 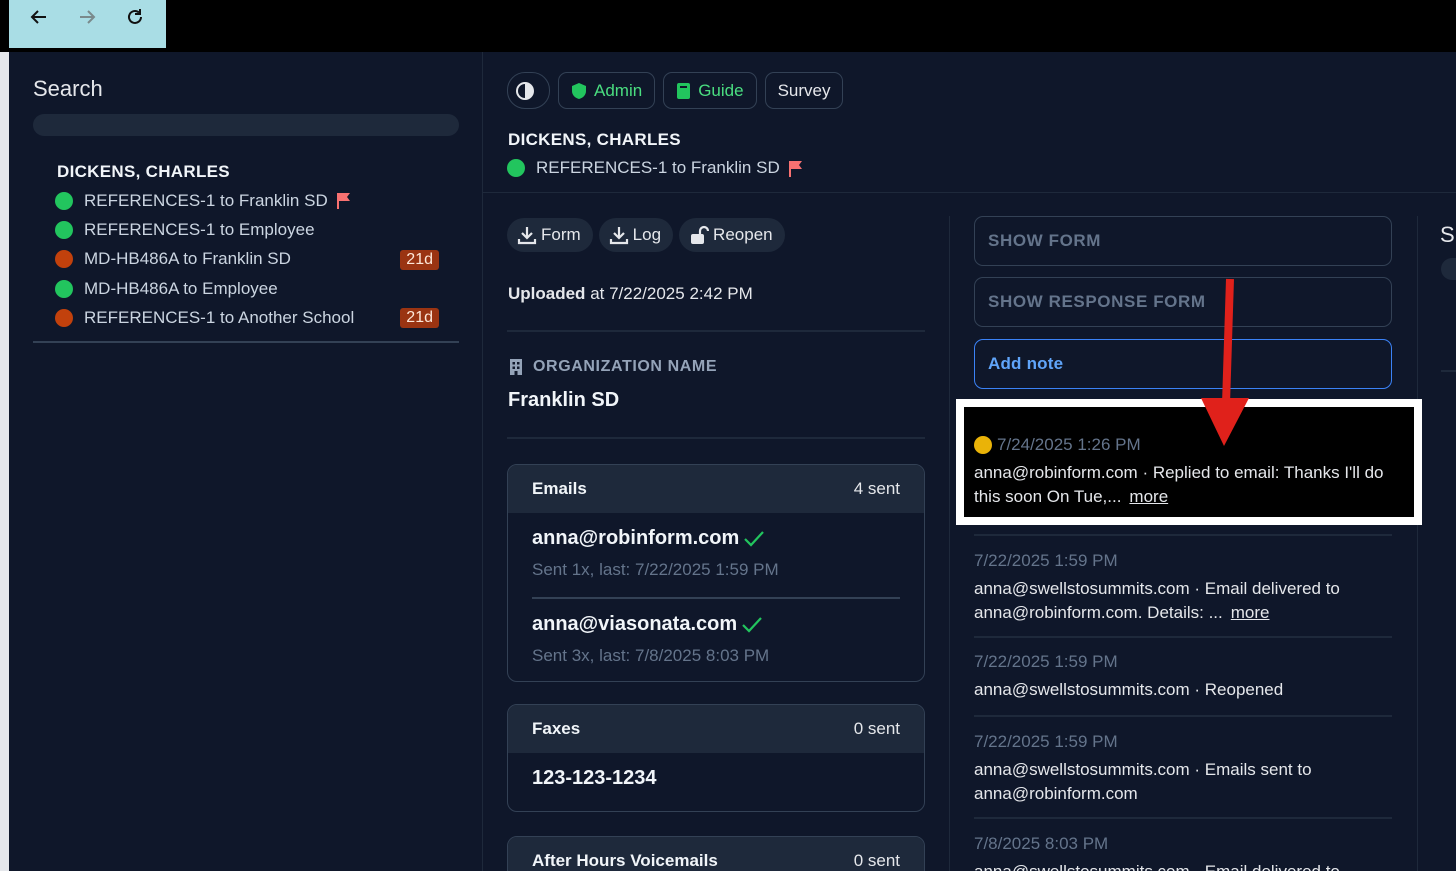 I want to click on age-badge: 21d, so click(x=419, y=318).